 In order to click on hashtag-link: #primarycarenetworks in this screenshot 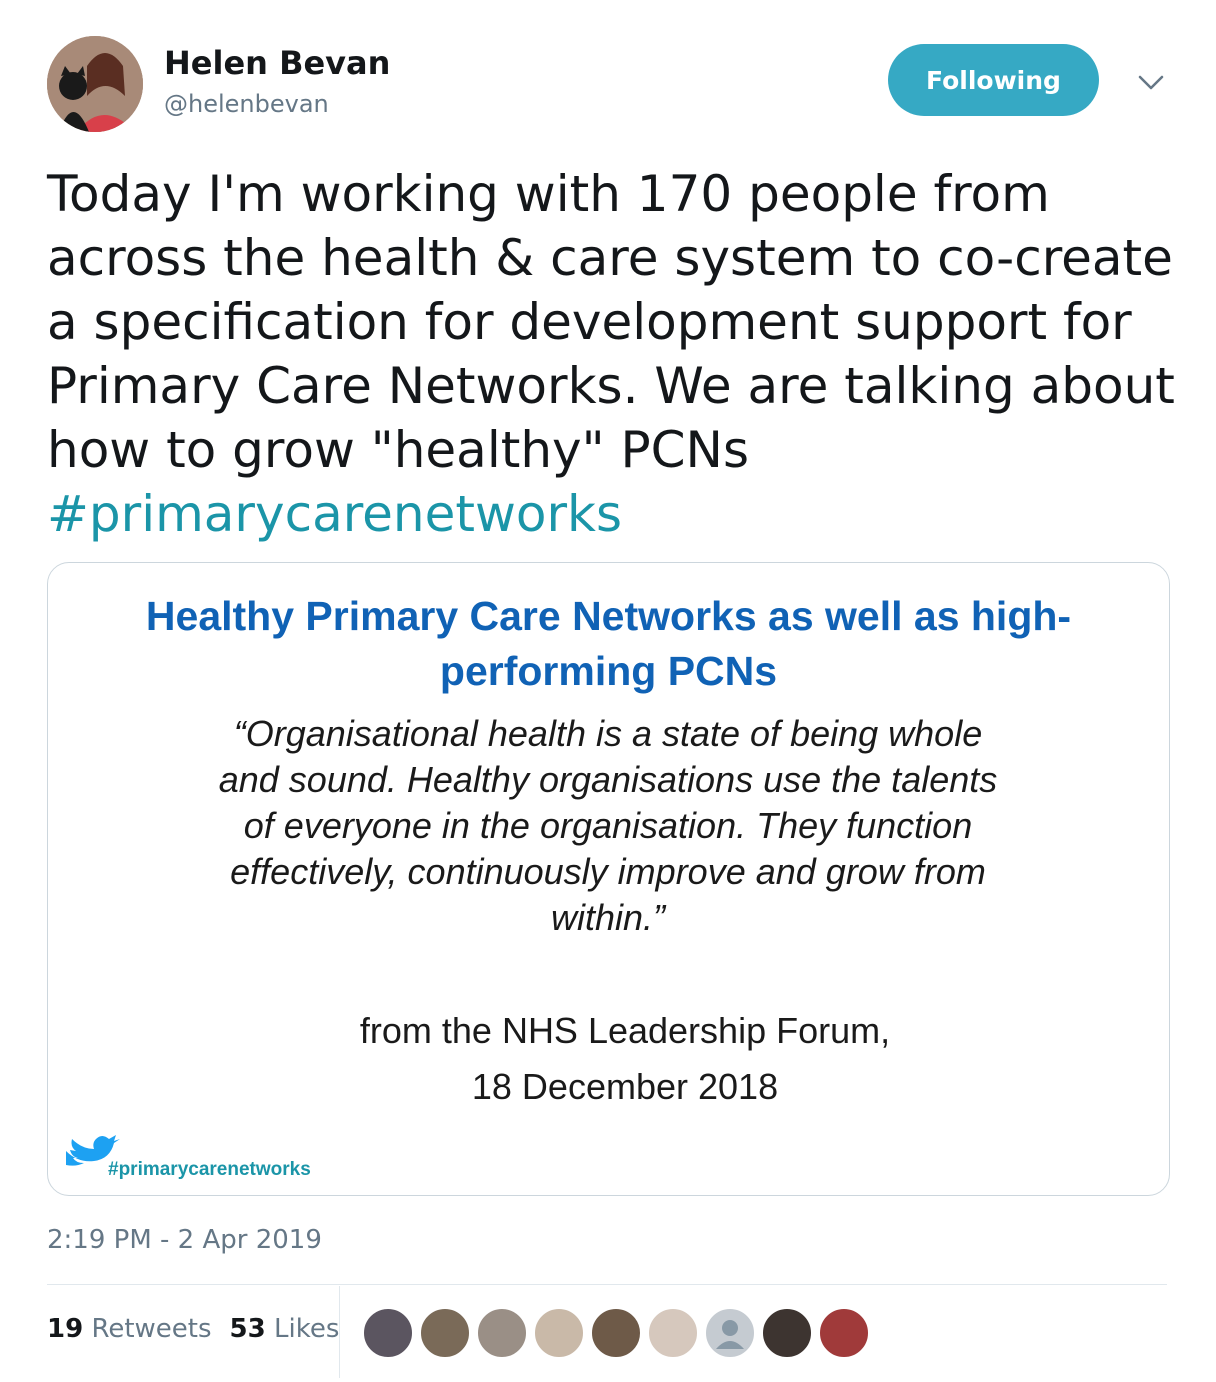, I will do `click(334, 514)`.